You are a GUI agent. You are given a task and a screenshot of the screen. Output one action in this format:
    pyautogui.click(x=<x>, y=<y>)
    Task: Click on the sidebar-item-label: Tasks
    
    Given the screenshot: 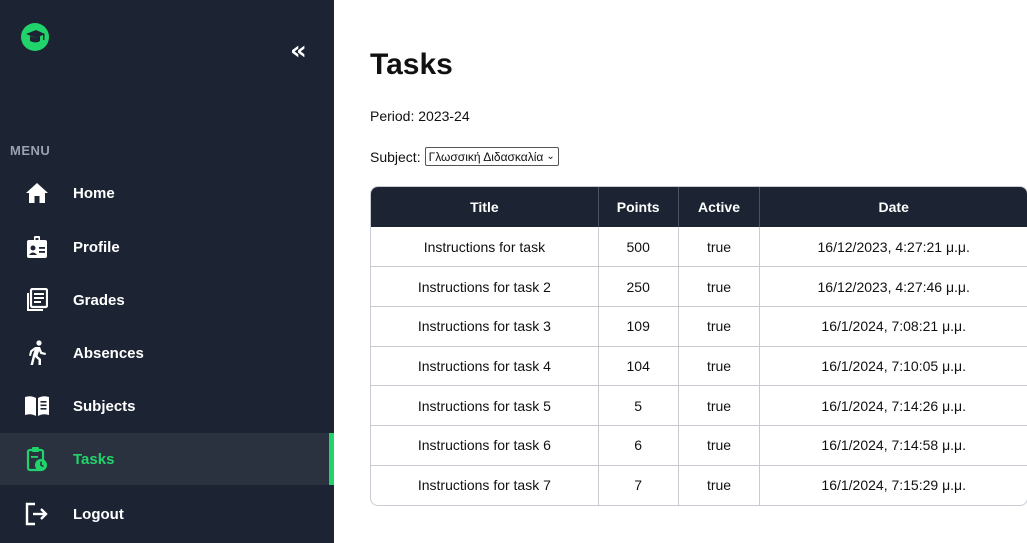 What is the action you would take?
    pyautogui.click(x=94, y=459)
    